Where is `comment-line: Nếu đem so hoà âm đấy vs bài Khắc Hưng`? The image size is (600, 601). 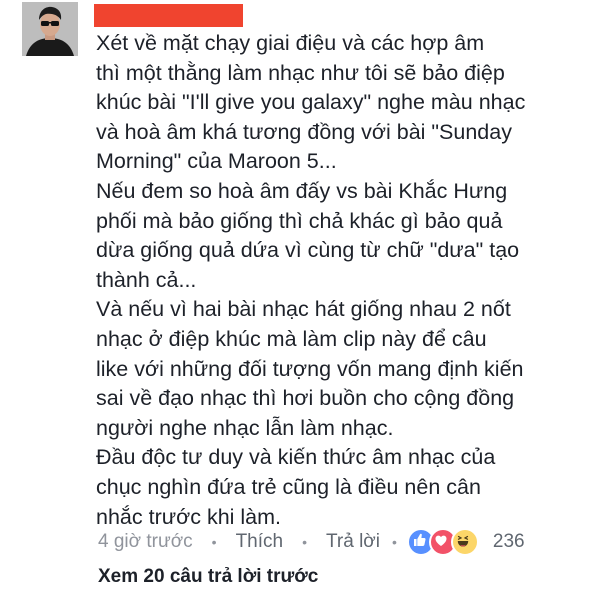
comment-line: Nếu đem so hoà âm đấy vs bài Khắc Hưng is located at coordinates (302, 190).